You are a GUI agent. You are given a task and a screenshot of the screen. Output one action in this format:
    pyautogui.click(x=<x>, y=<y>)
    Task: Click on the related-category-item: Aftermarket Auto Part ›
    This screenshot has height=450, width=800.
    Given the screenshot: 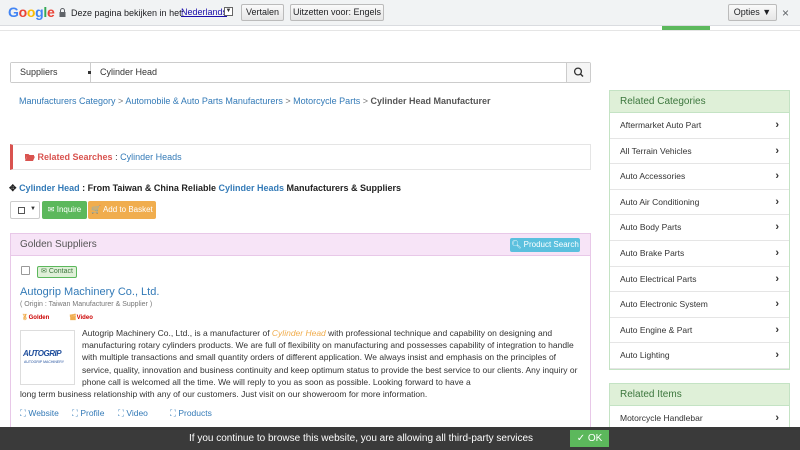 What is the action you would take?
    pyautogui.click(x=699, y=126)
    